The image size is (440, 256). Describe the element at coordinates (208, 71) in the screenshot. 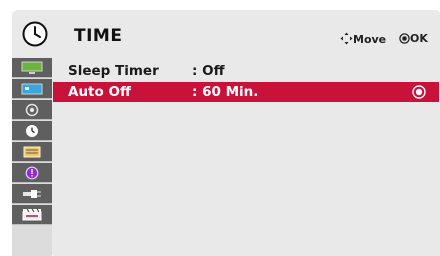

I see `menu-row-value: : Off` at that location.